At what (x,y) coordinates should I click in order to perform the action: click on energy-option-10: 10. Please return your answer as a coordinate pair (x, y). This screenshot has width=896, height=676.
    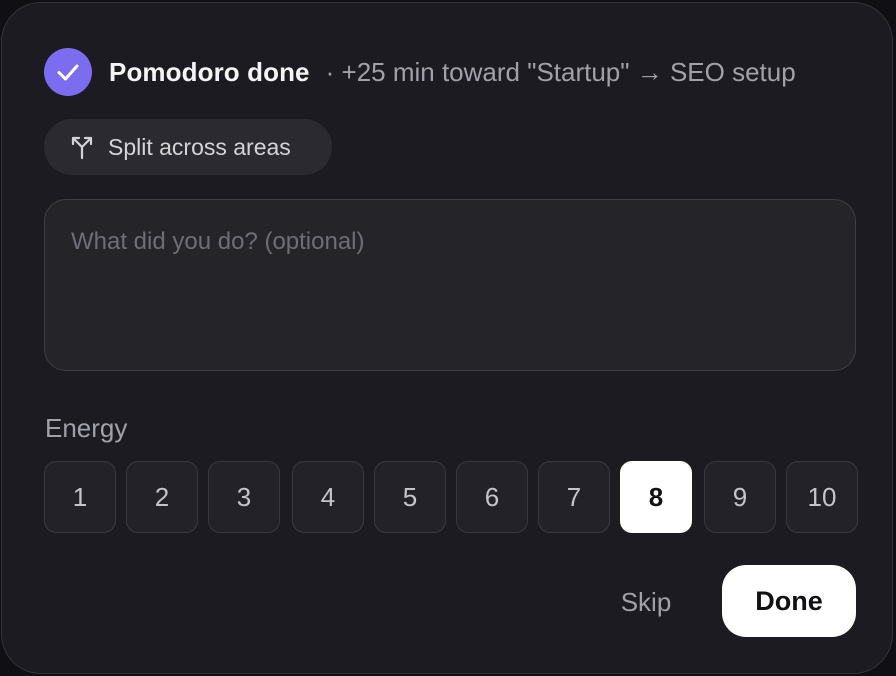
    Looking at the image, I should click on (822, 497).